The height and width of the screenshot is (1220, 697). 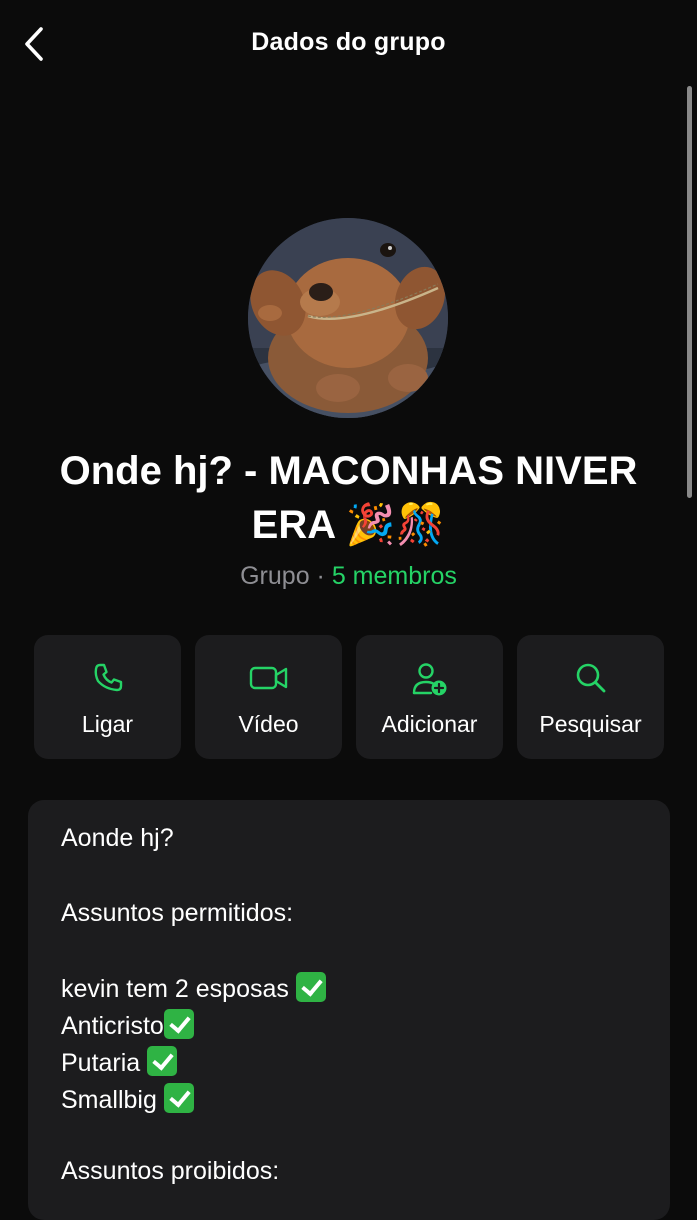 I want to click on description-line-checked: kevin tem 2 esposas, so click(x=193, y=988).